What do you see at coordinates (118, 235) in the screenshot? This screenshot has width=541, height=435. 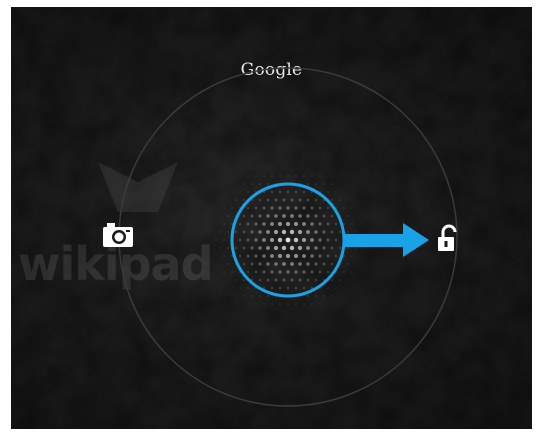 I see `camera-icon` at bounding box center [118, 235].